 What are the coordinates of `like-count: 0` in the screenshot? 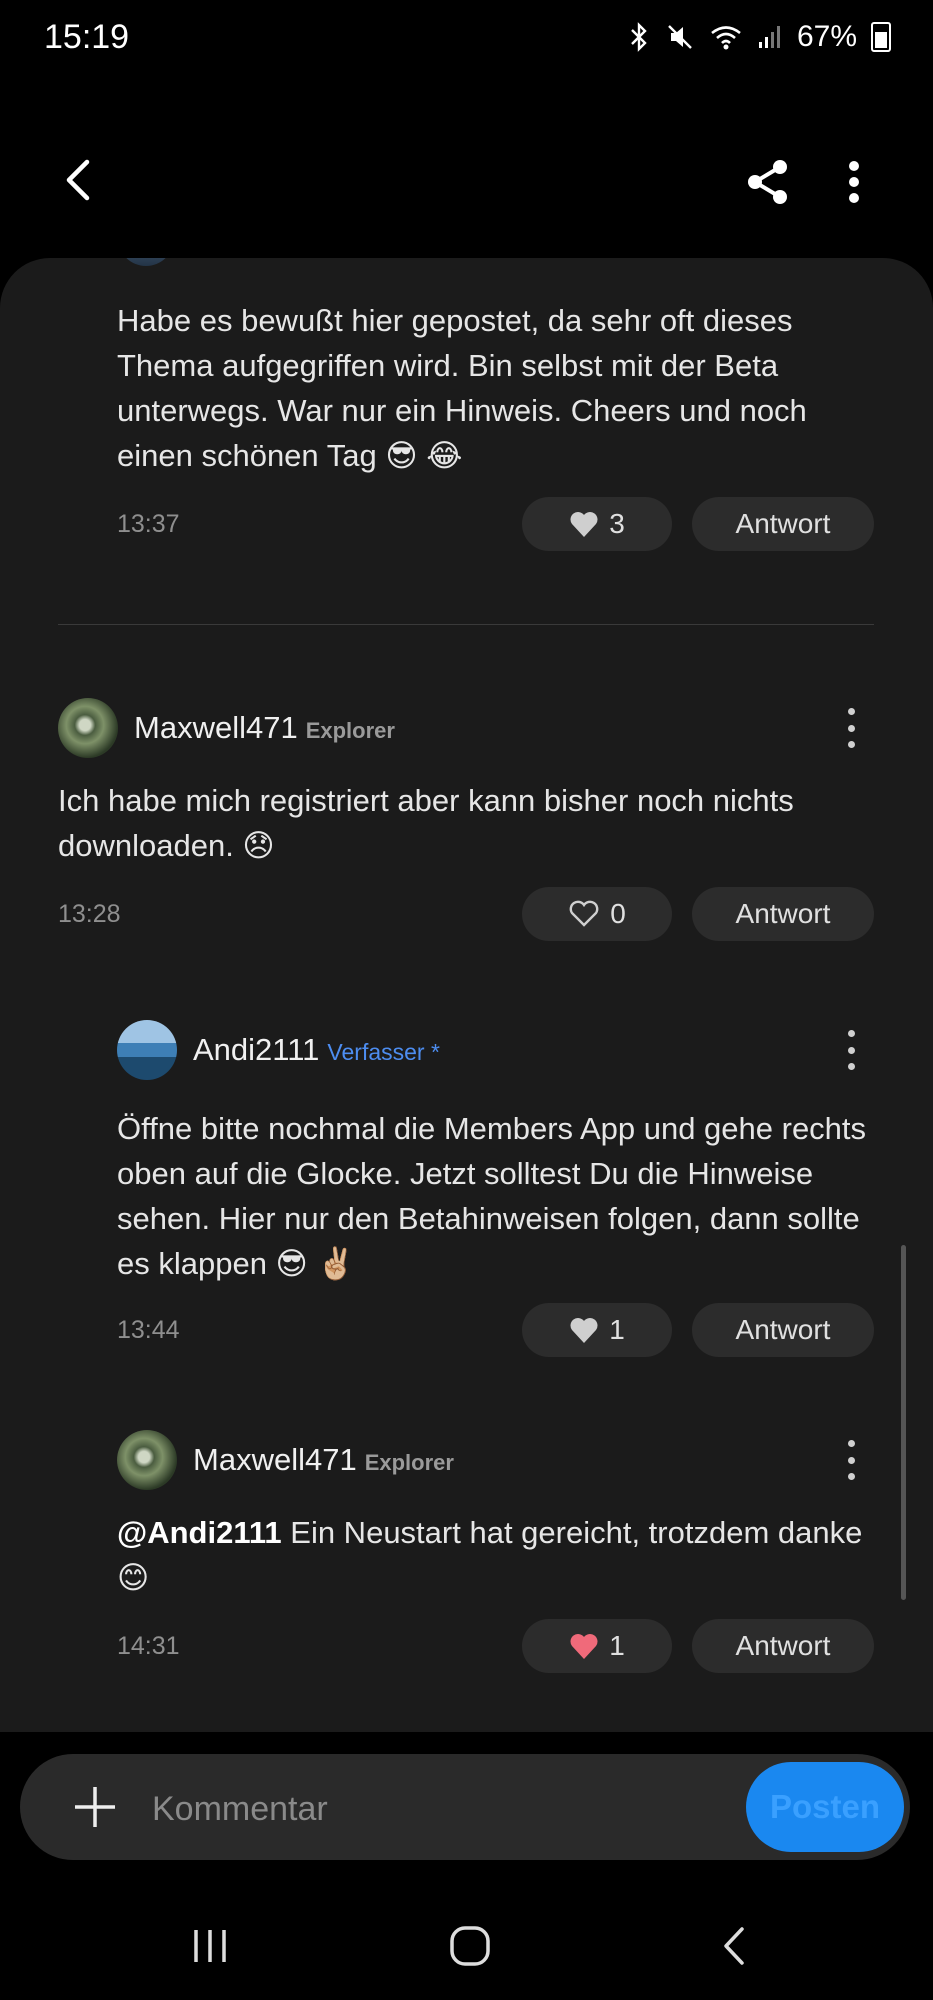 It's located at (618, 913).